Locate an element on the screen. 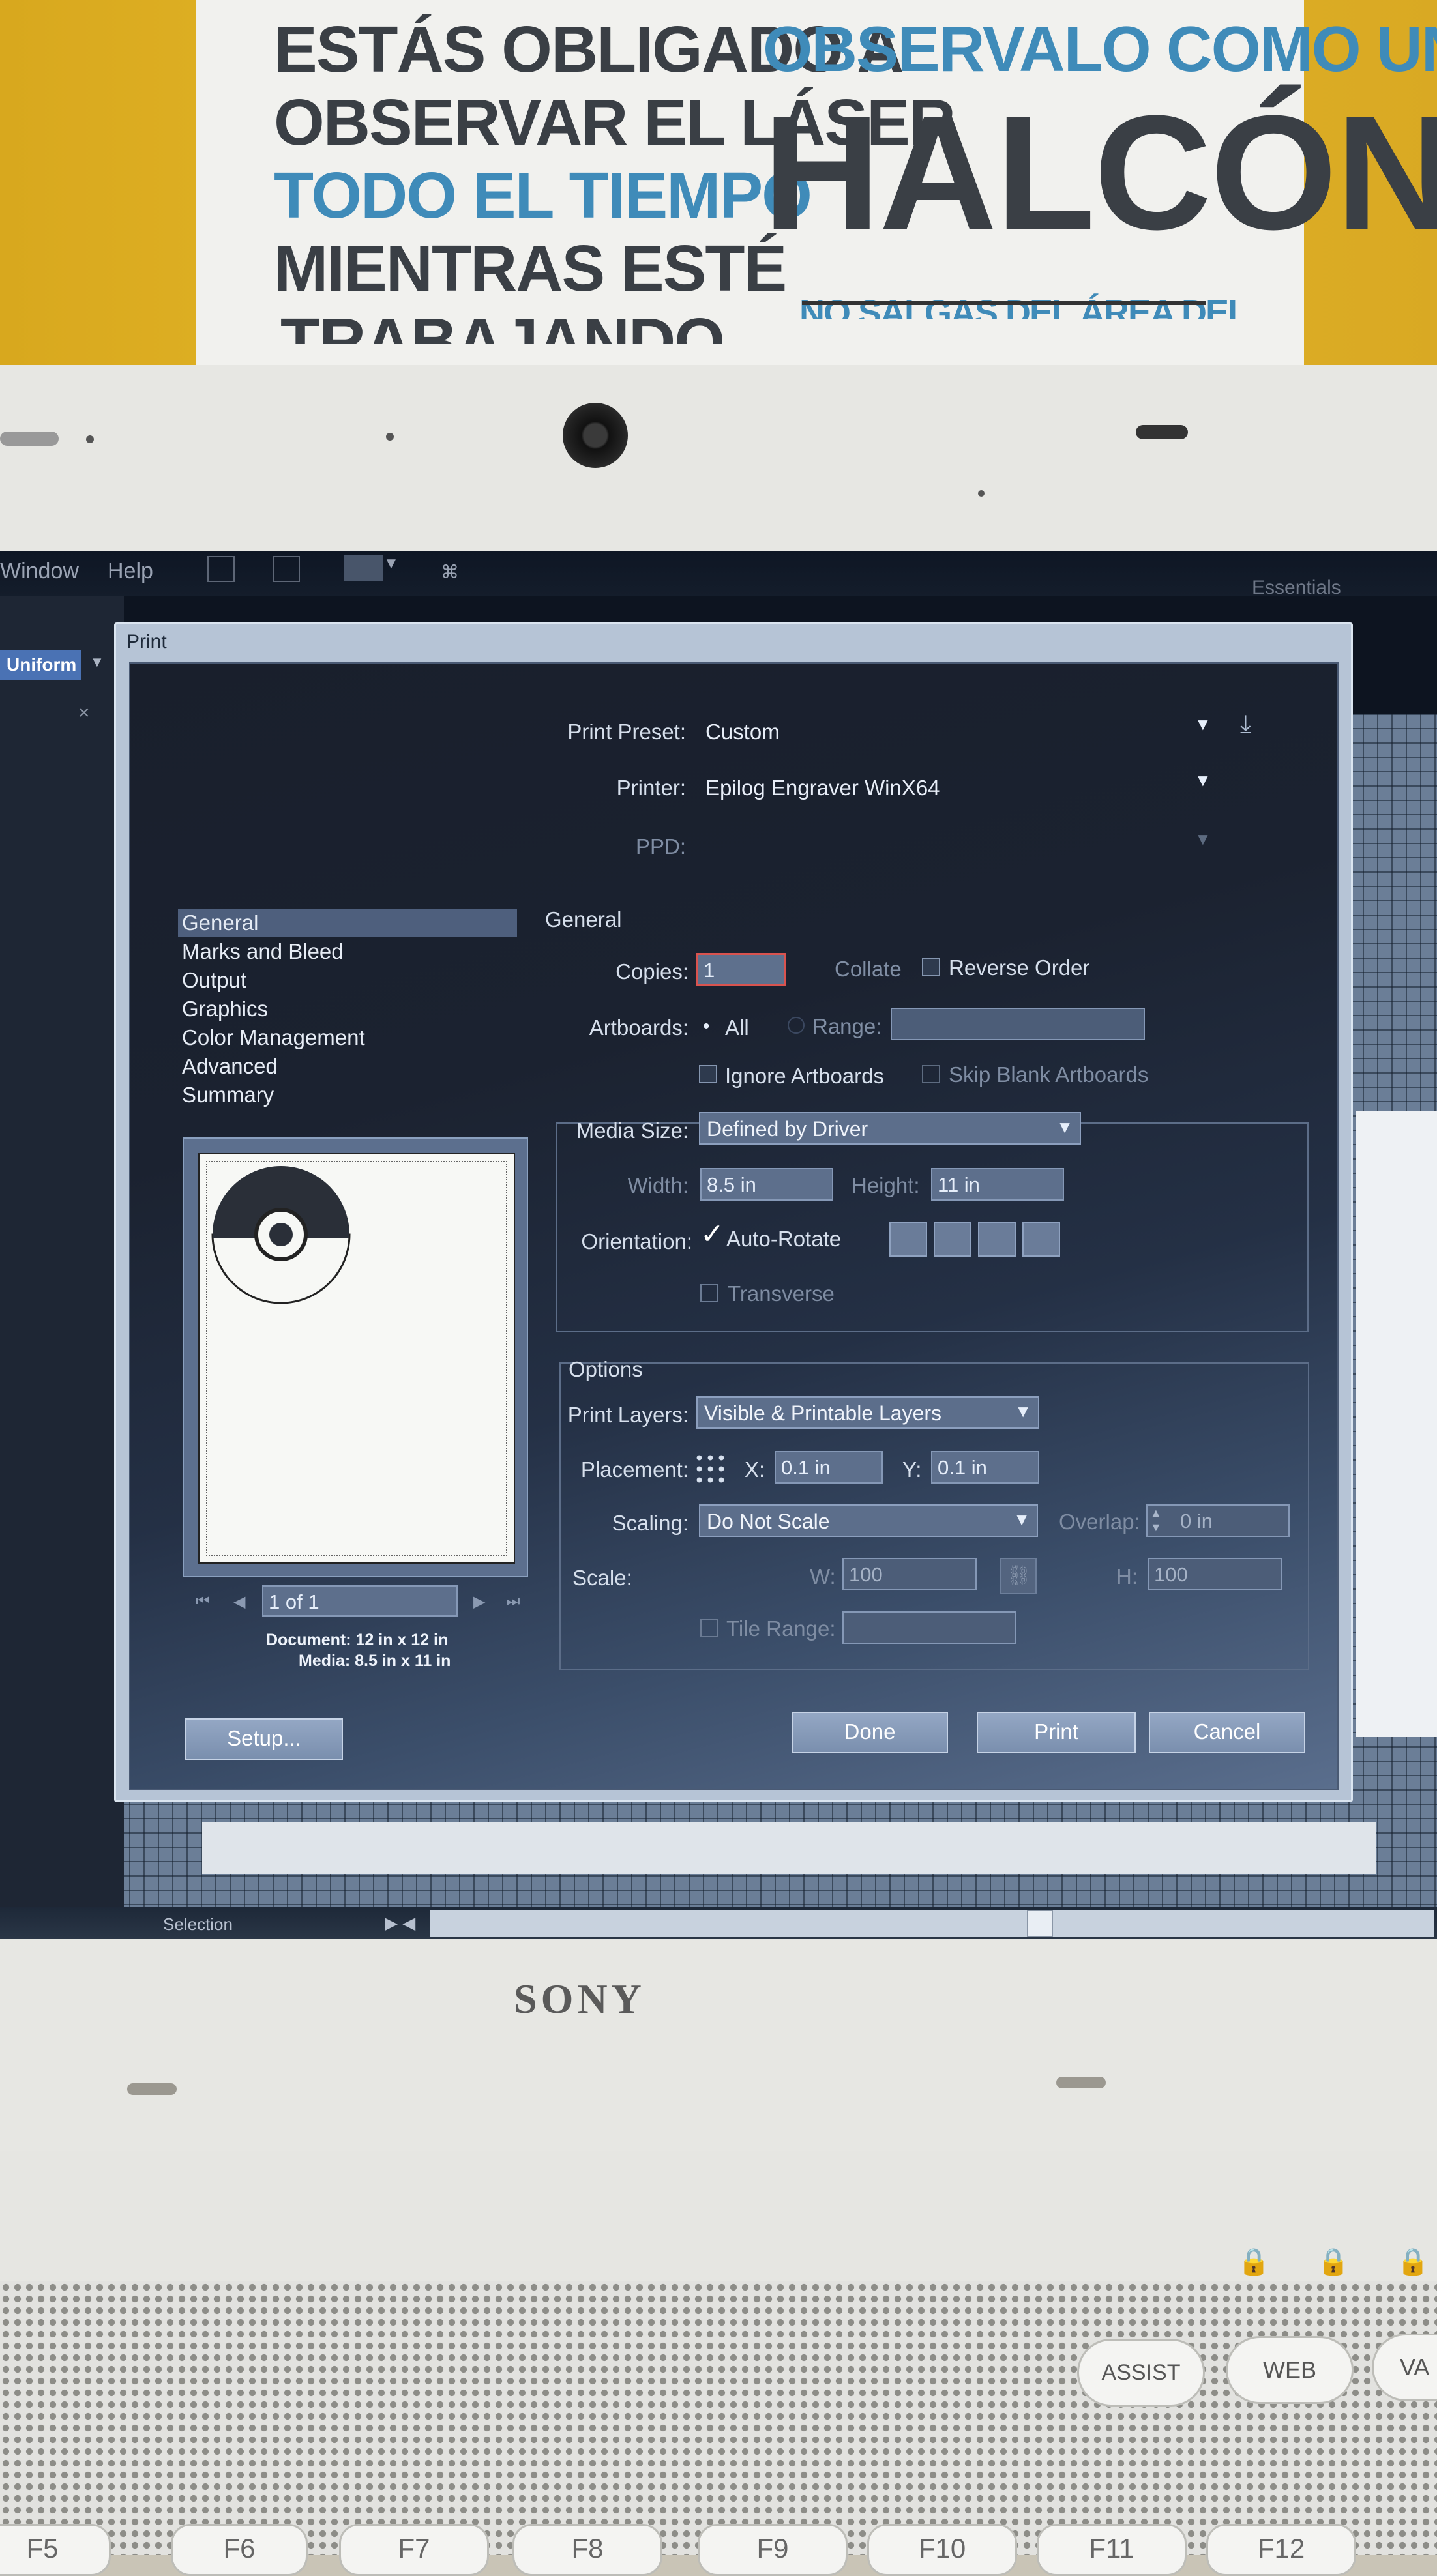  orientation-label: Orientation: is located at coordinates (637, 1241).